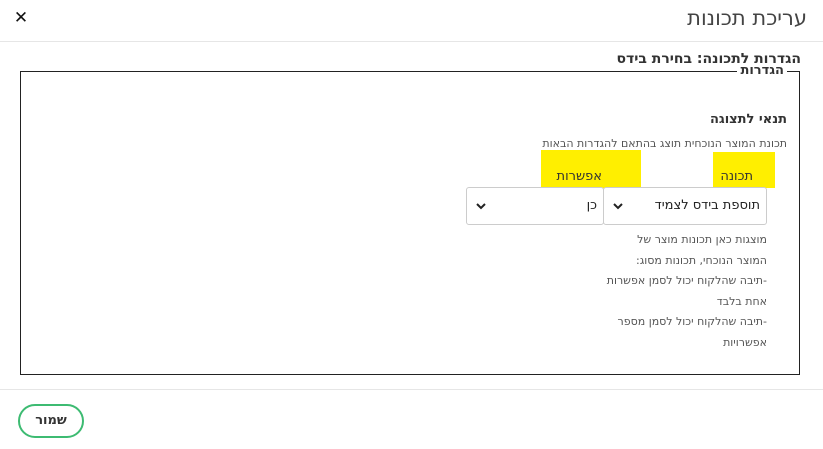 The height and width of the screenshot is (449, 823). I want to click on help-line: אפשרויות, so click(745, 342).